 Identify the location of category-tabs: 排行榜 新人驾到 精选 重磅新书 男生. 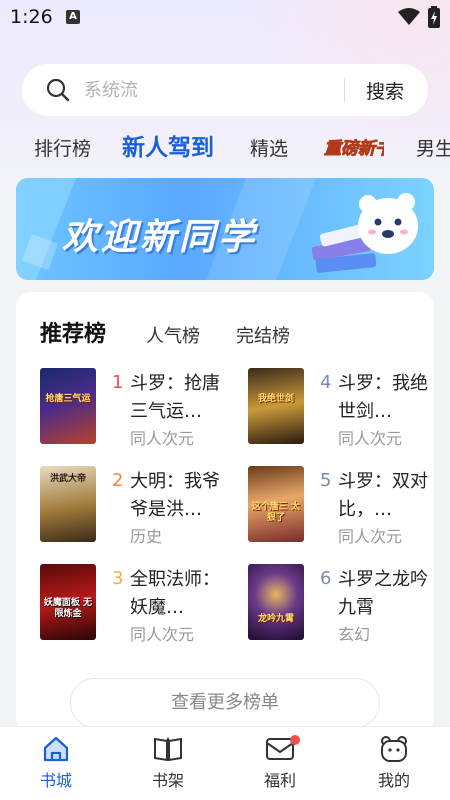
(225, 146).